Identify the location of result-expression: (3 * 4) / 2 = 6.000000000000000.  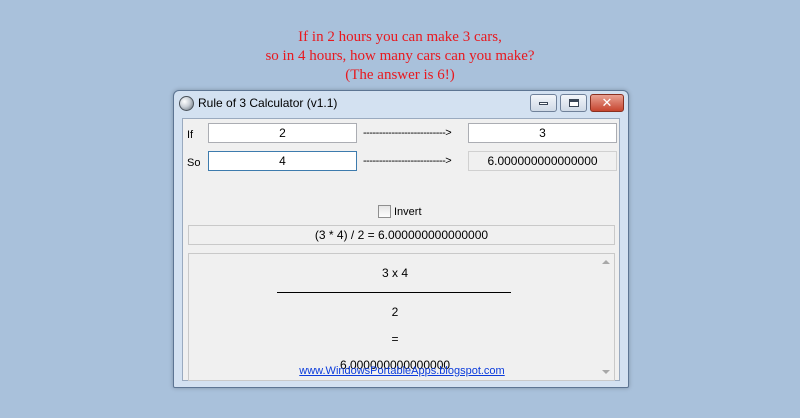
(401, 235).